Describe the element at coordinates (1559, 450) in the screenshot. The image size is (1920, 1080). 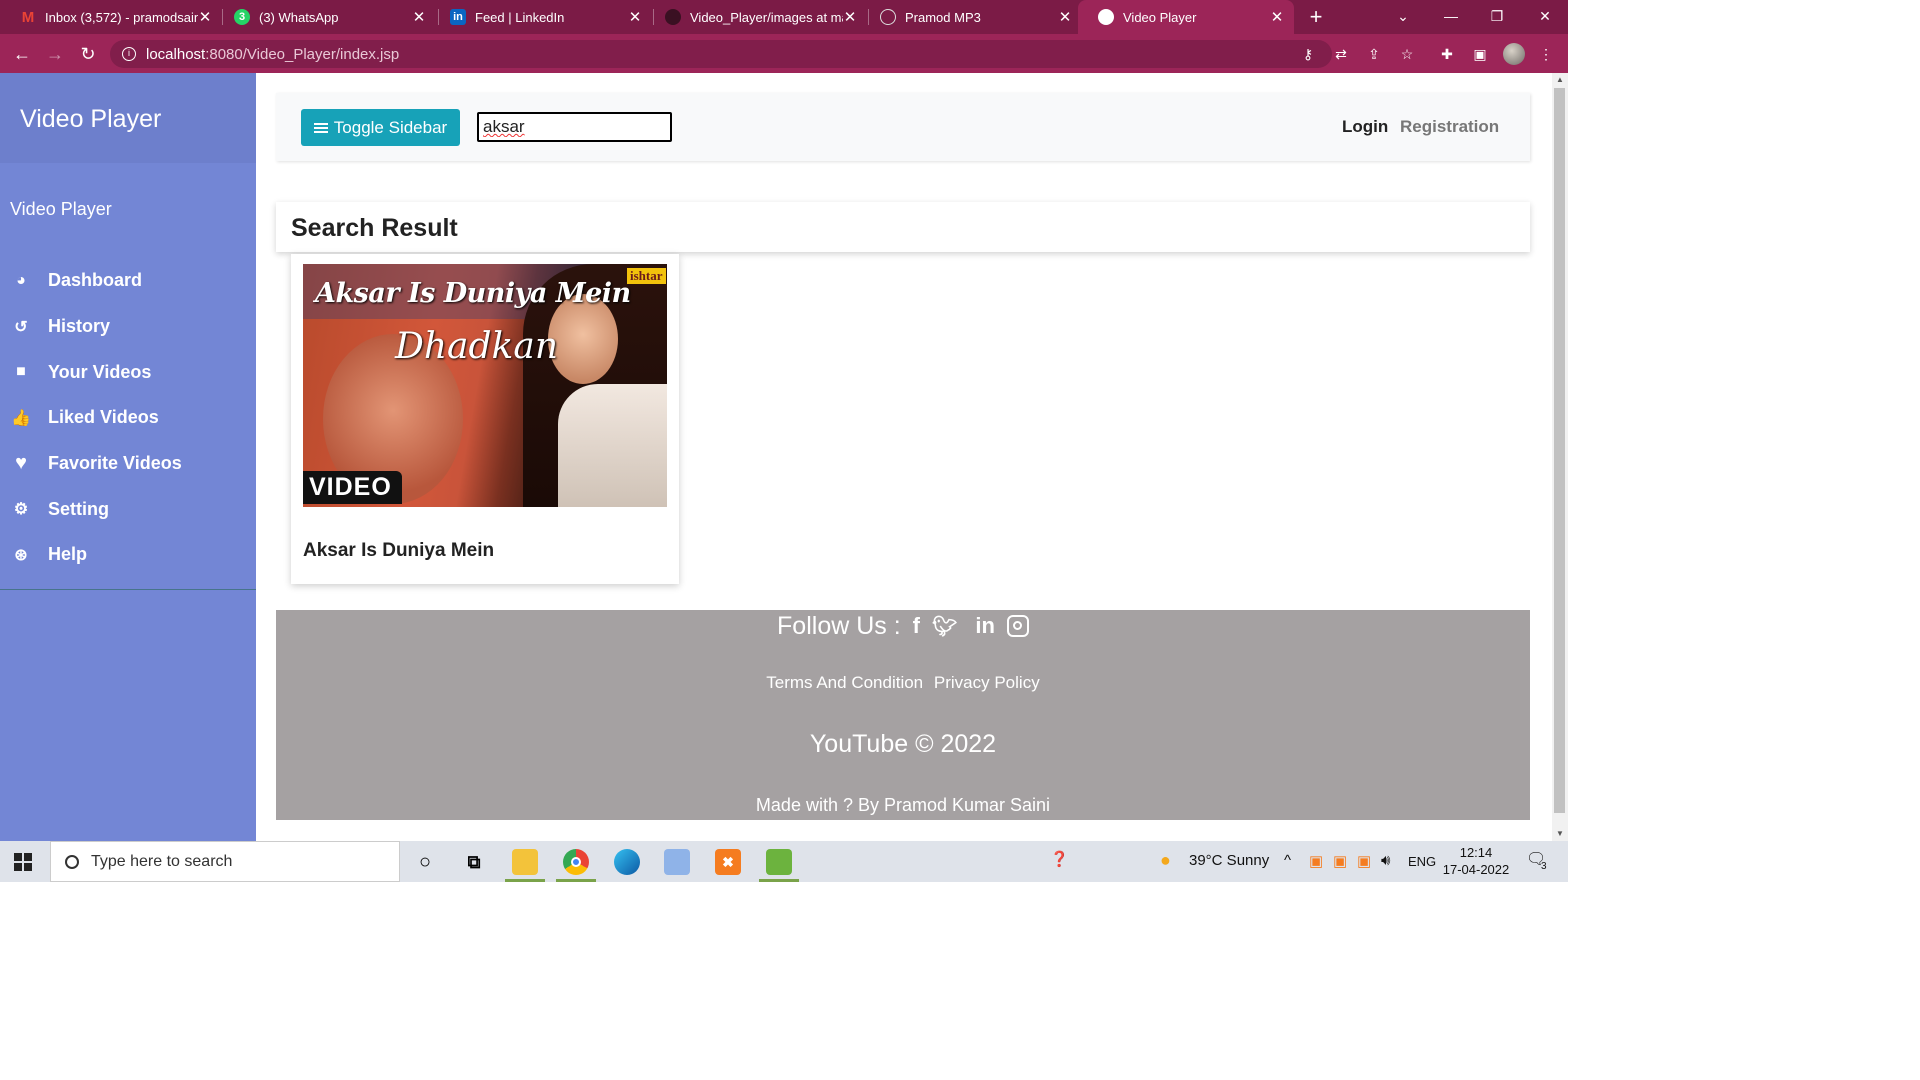
I see `scrollbar-thumb` at that location.